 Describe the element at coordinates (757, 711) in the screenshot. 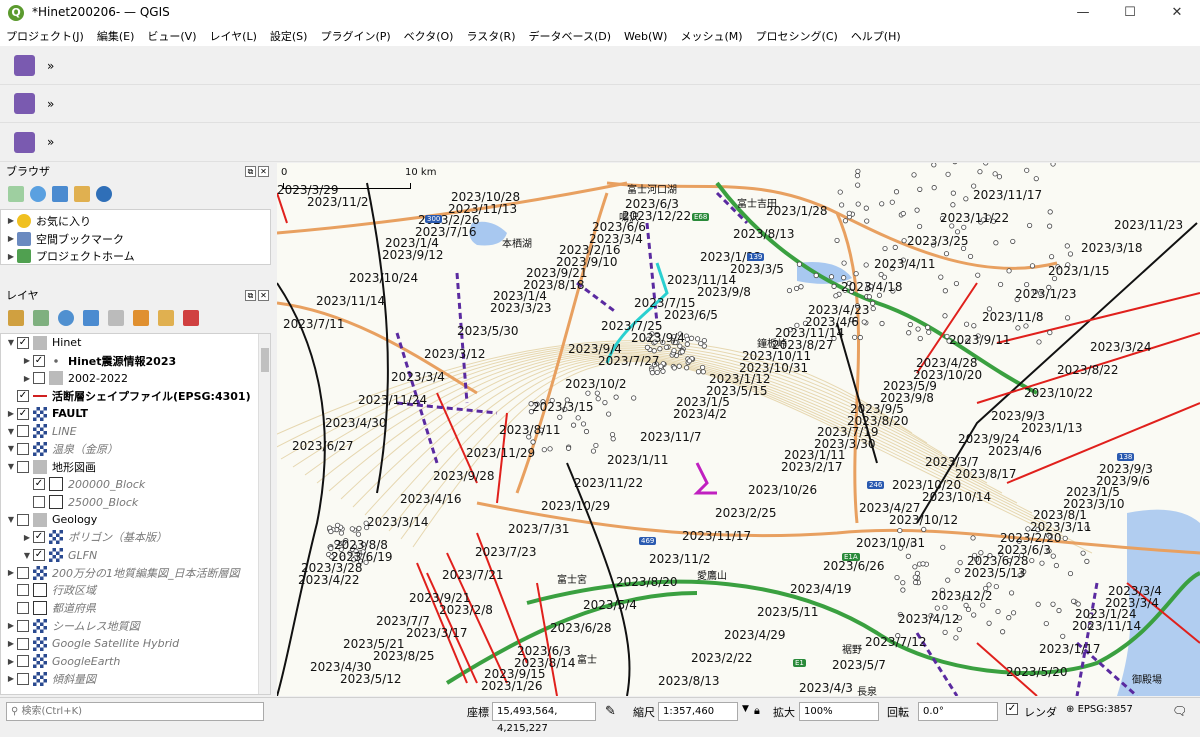

I see `lock-icon: 🔒︎` at that location.